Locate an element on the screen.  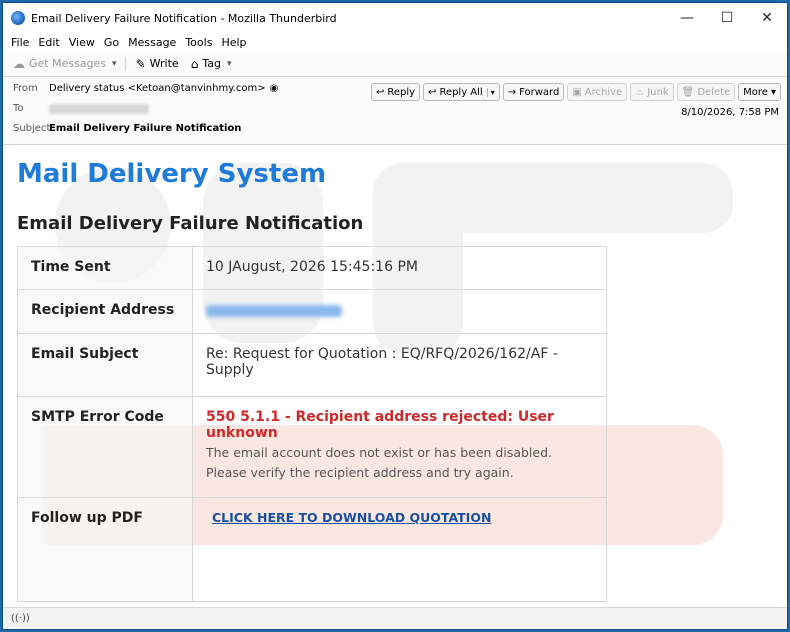
toolbar-divider is located at coordinates (125, 63).